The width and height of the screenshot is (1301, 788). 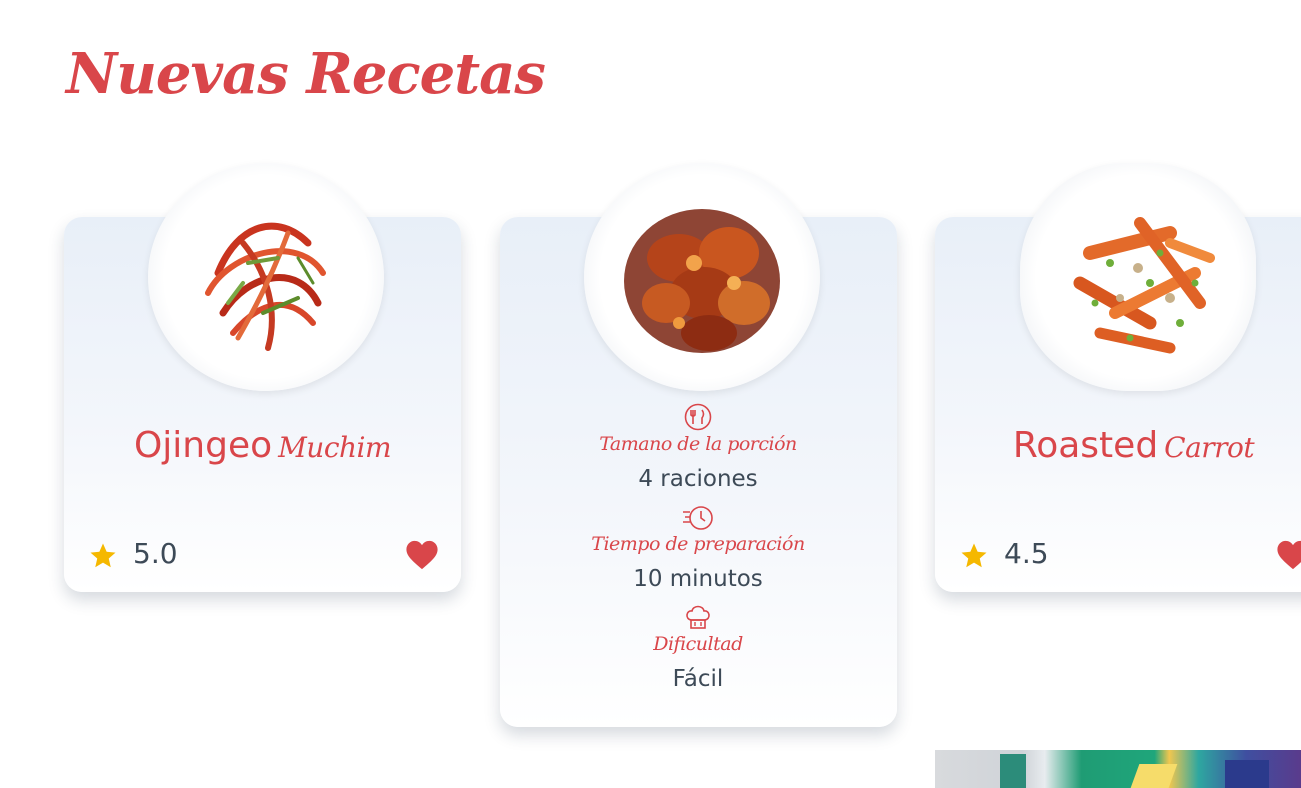 I want to click on dish-image-ojingeo-muchim, so click(x=266, y=277).